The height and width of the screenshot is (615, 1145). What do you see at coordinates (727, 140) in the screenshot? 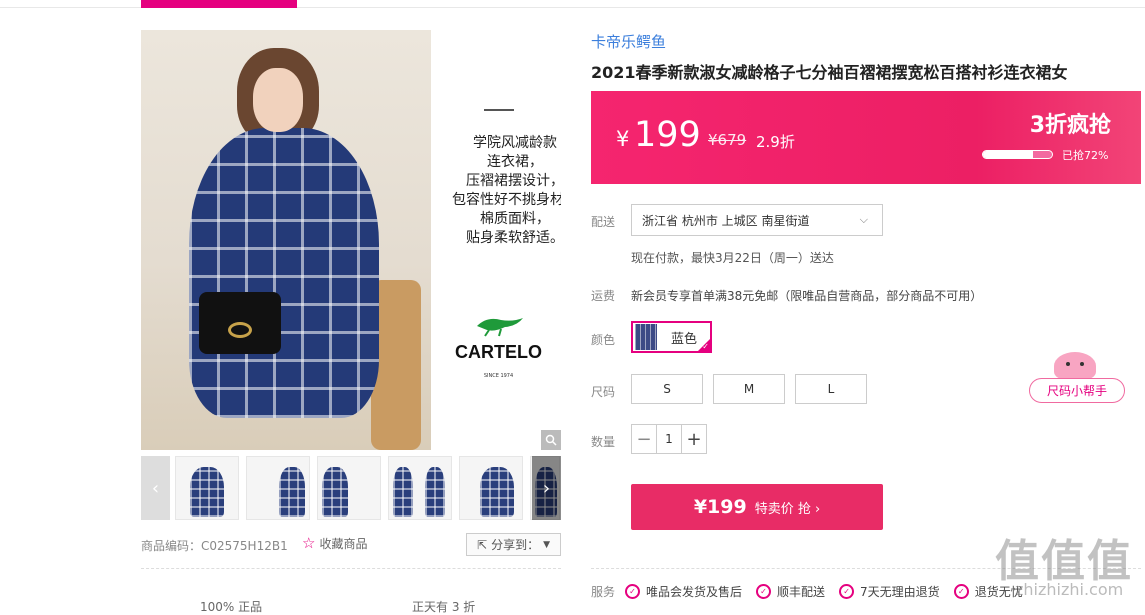
I see `original-price: ¥679` at bounding box center [727, 140].